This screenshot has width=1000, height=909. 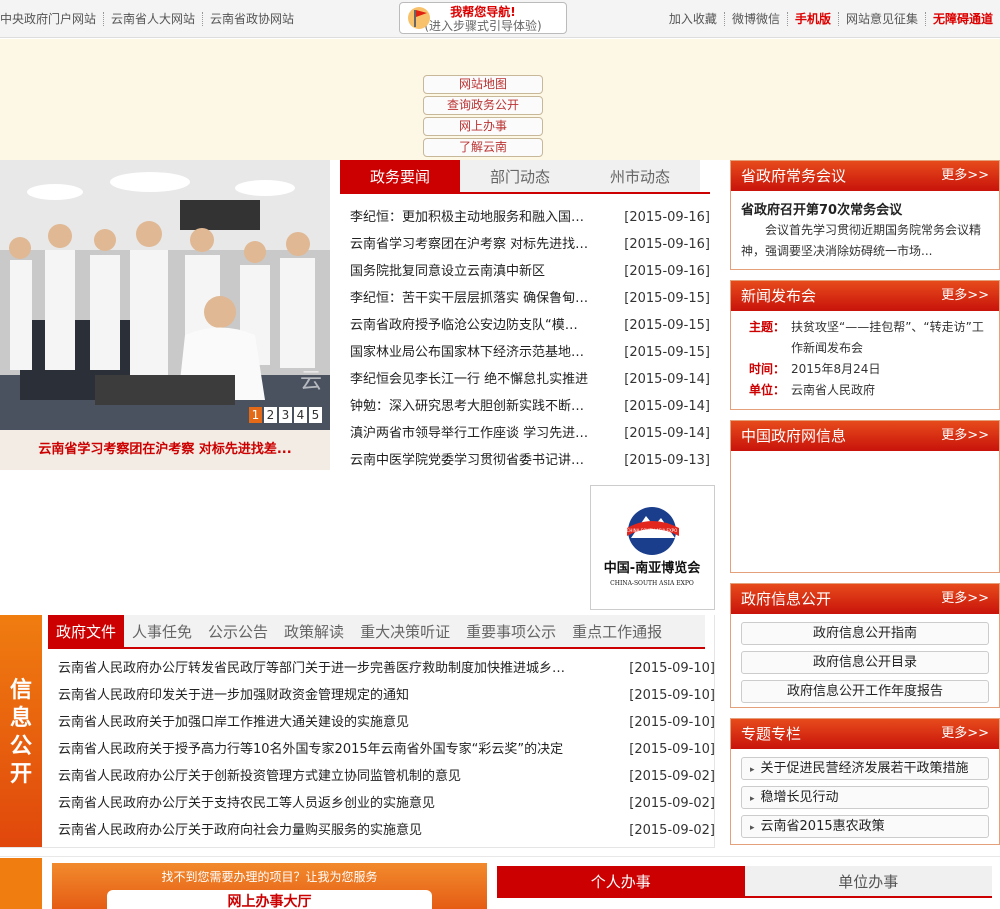 What do you see at coordinates (300, 415) in the screenshot?
I see `slide-page-4: 4` at bounding box center [300, 415].